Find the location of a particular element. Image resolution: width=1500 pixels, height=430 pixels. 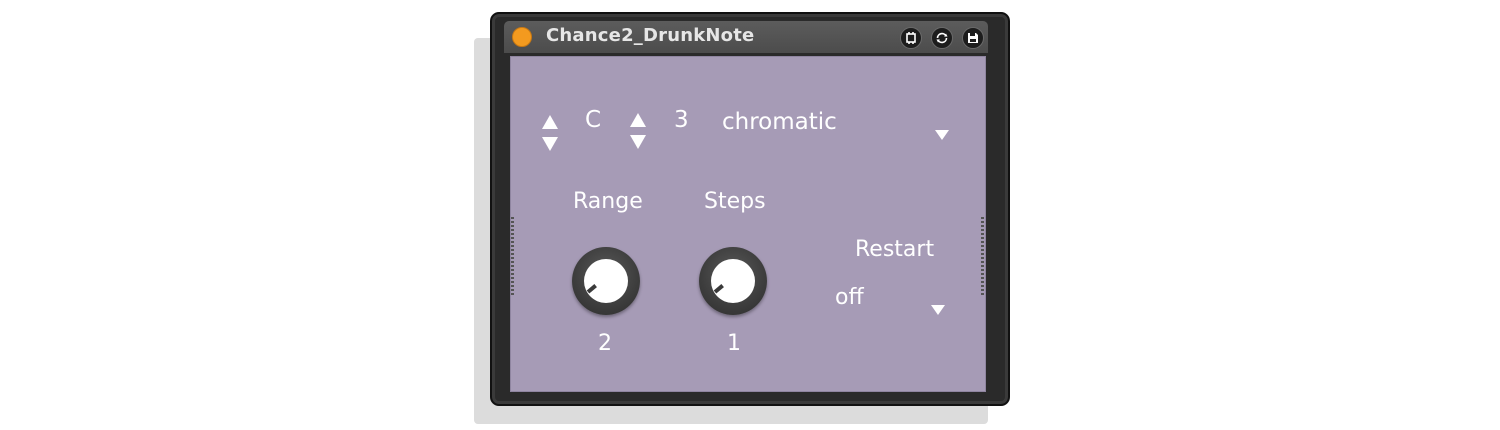

range-knob is located at coordinates (606, 281).